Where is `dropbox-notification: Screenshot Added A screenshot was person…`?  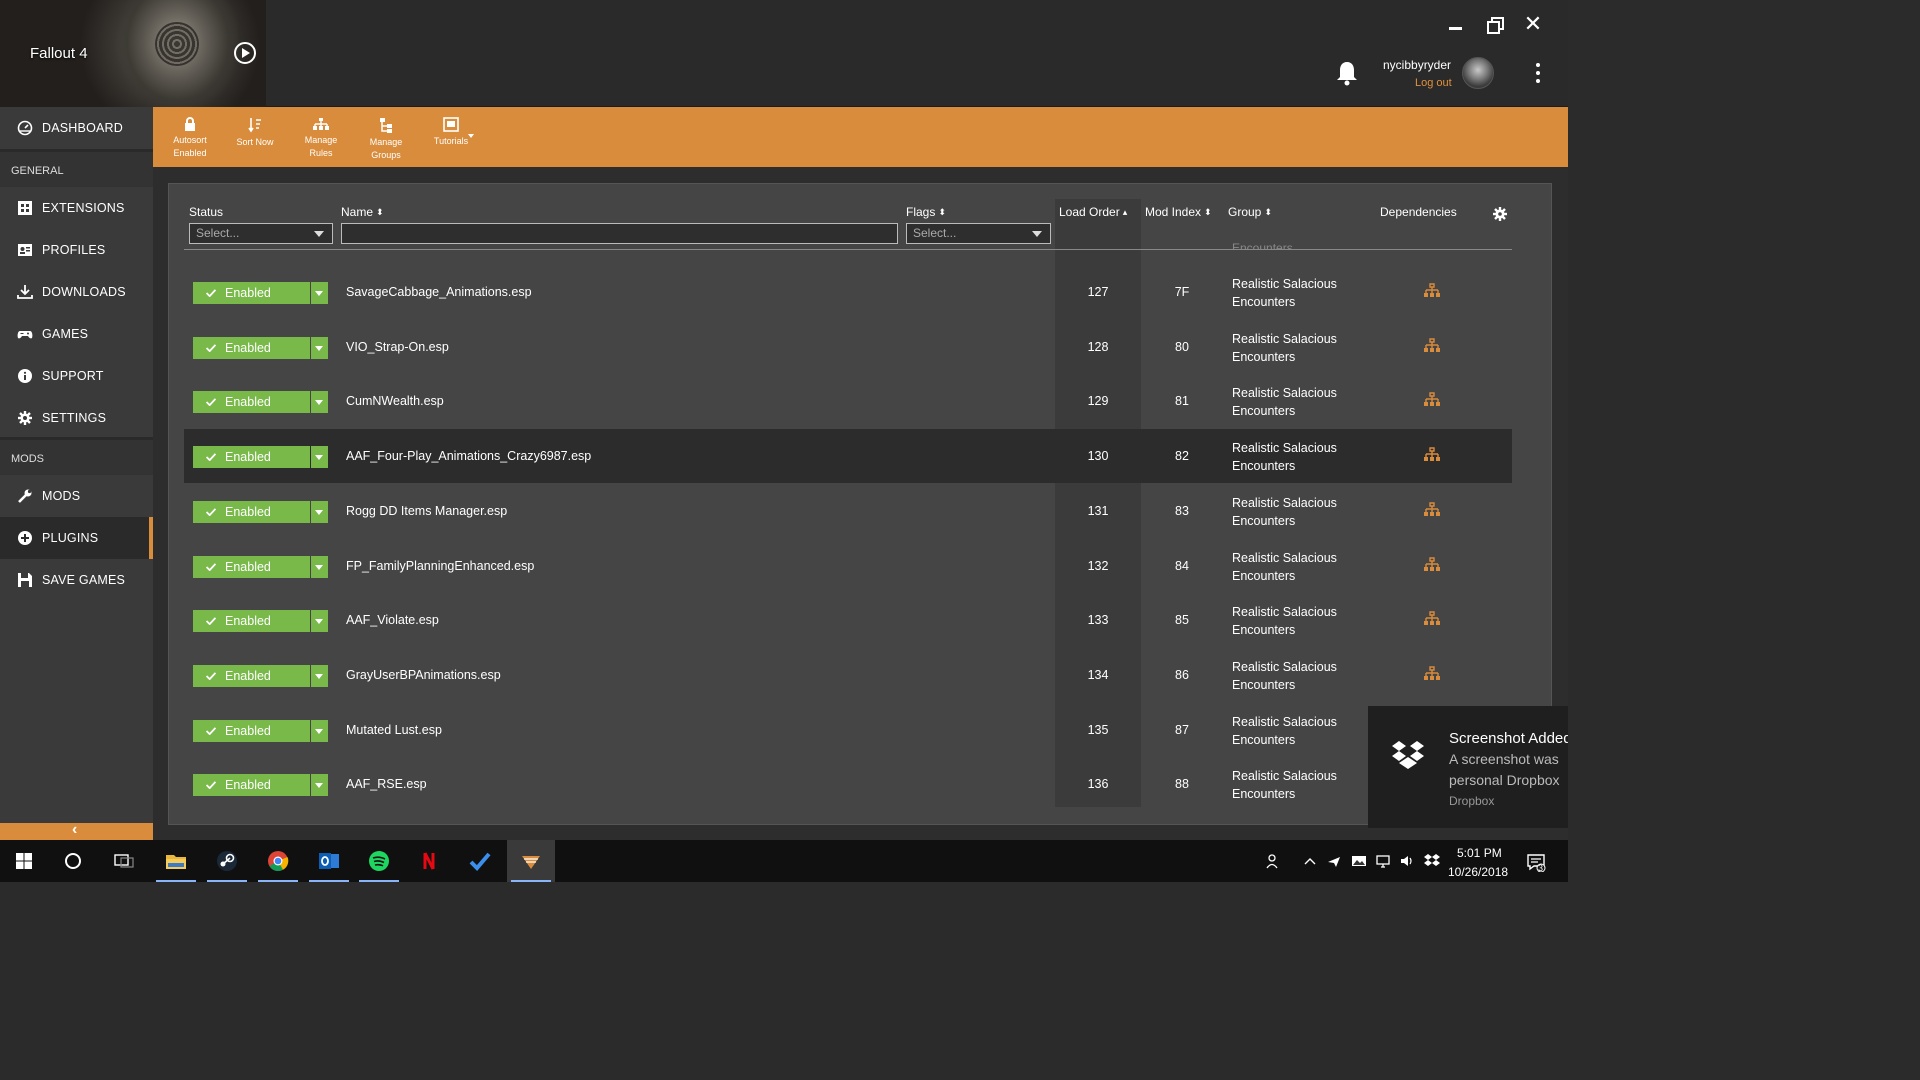
dropbox-notification: Screenshot Added A screenshot was person… is located at coordinates (1468, 767).